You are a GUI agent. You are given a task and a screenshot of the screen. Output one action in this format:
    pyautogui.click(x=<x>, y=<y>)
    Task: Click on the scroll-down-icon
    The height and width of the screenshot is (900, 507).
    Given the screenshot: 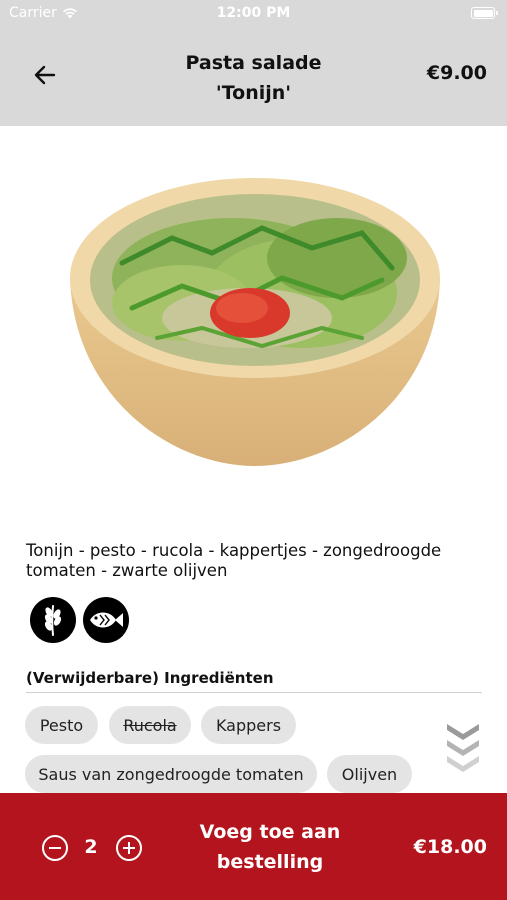 What is the action you would take?
    pyautogui.click(x=463, y=747)
    